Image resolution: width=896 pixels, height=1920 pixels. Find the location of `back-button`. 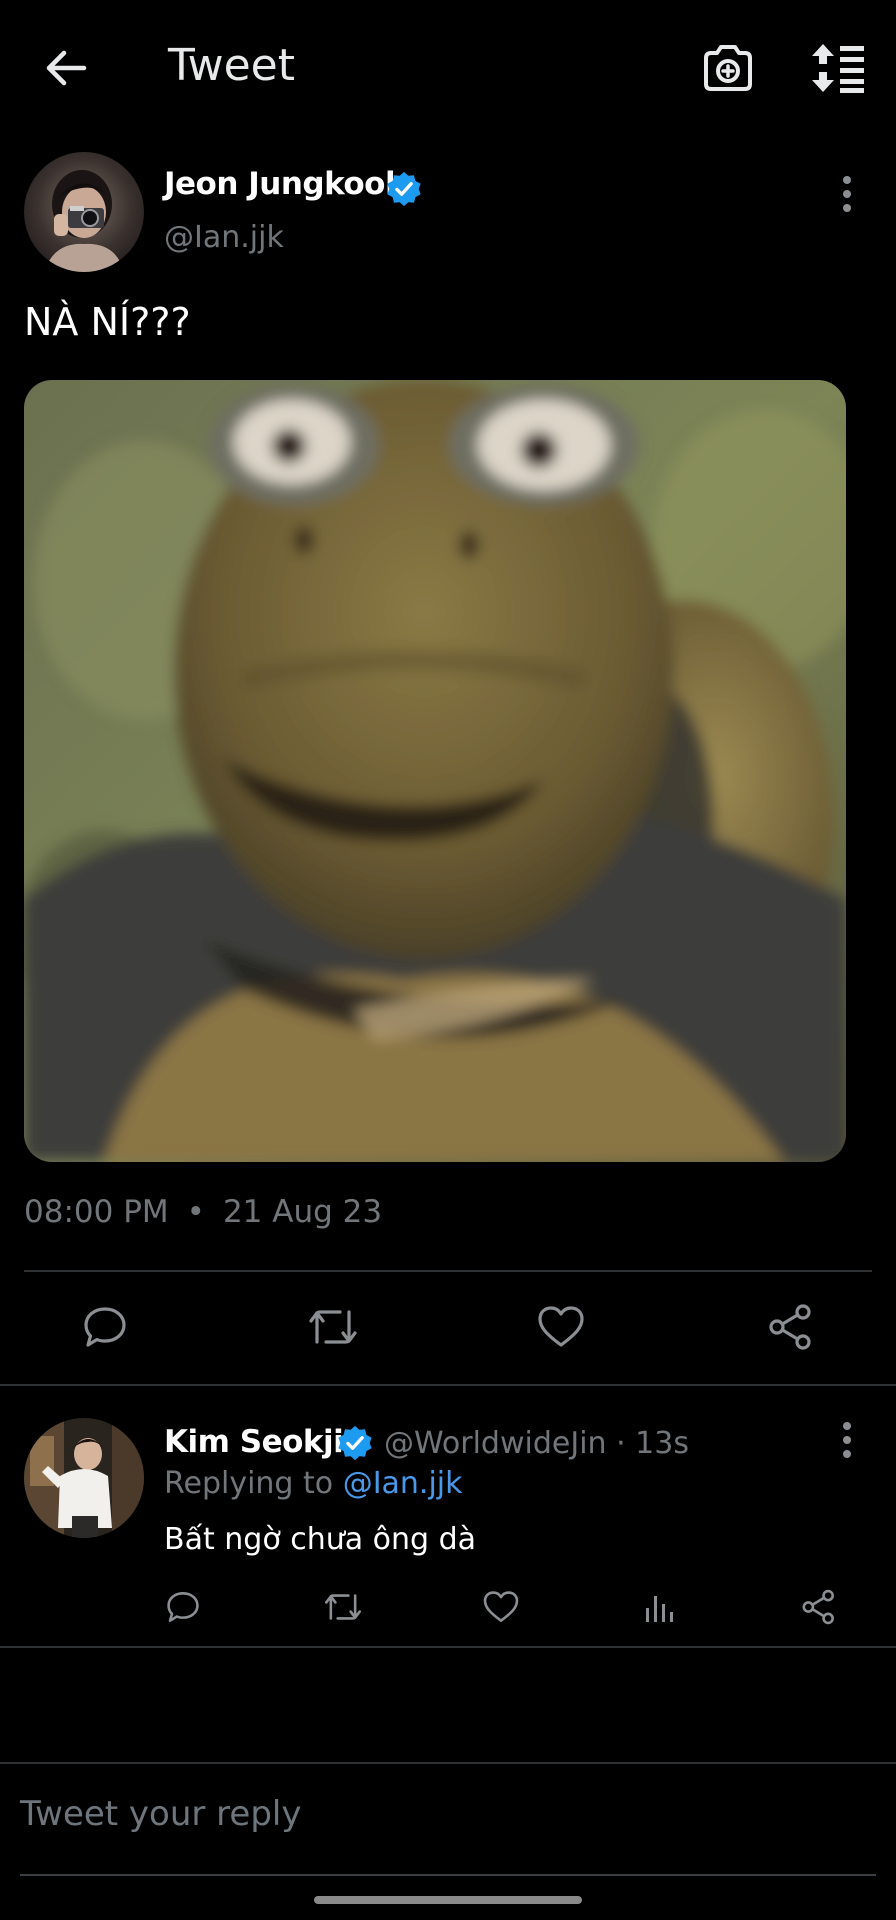

back-button is located at coordinates (66, 68).